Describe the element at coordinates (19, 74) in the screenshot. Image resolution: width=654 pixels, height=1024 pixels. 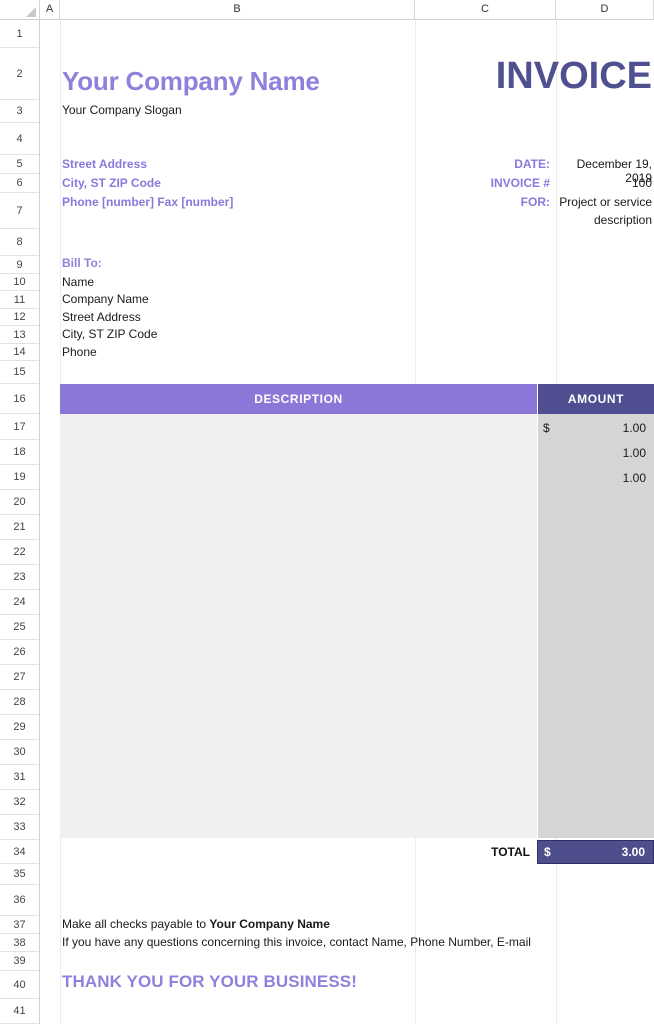
I see `row-header-2: 2` at that location.